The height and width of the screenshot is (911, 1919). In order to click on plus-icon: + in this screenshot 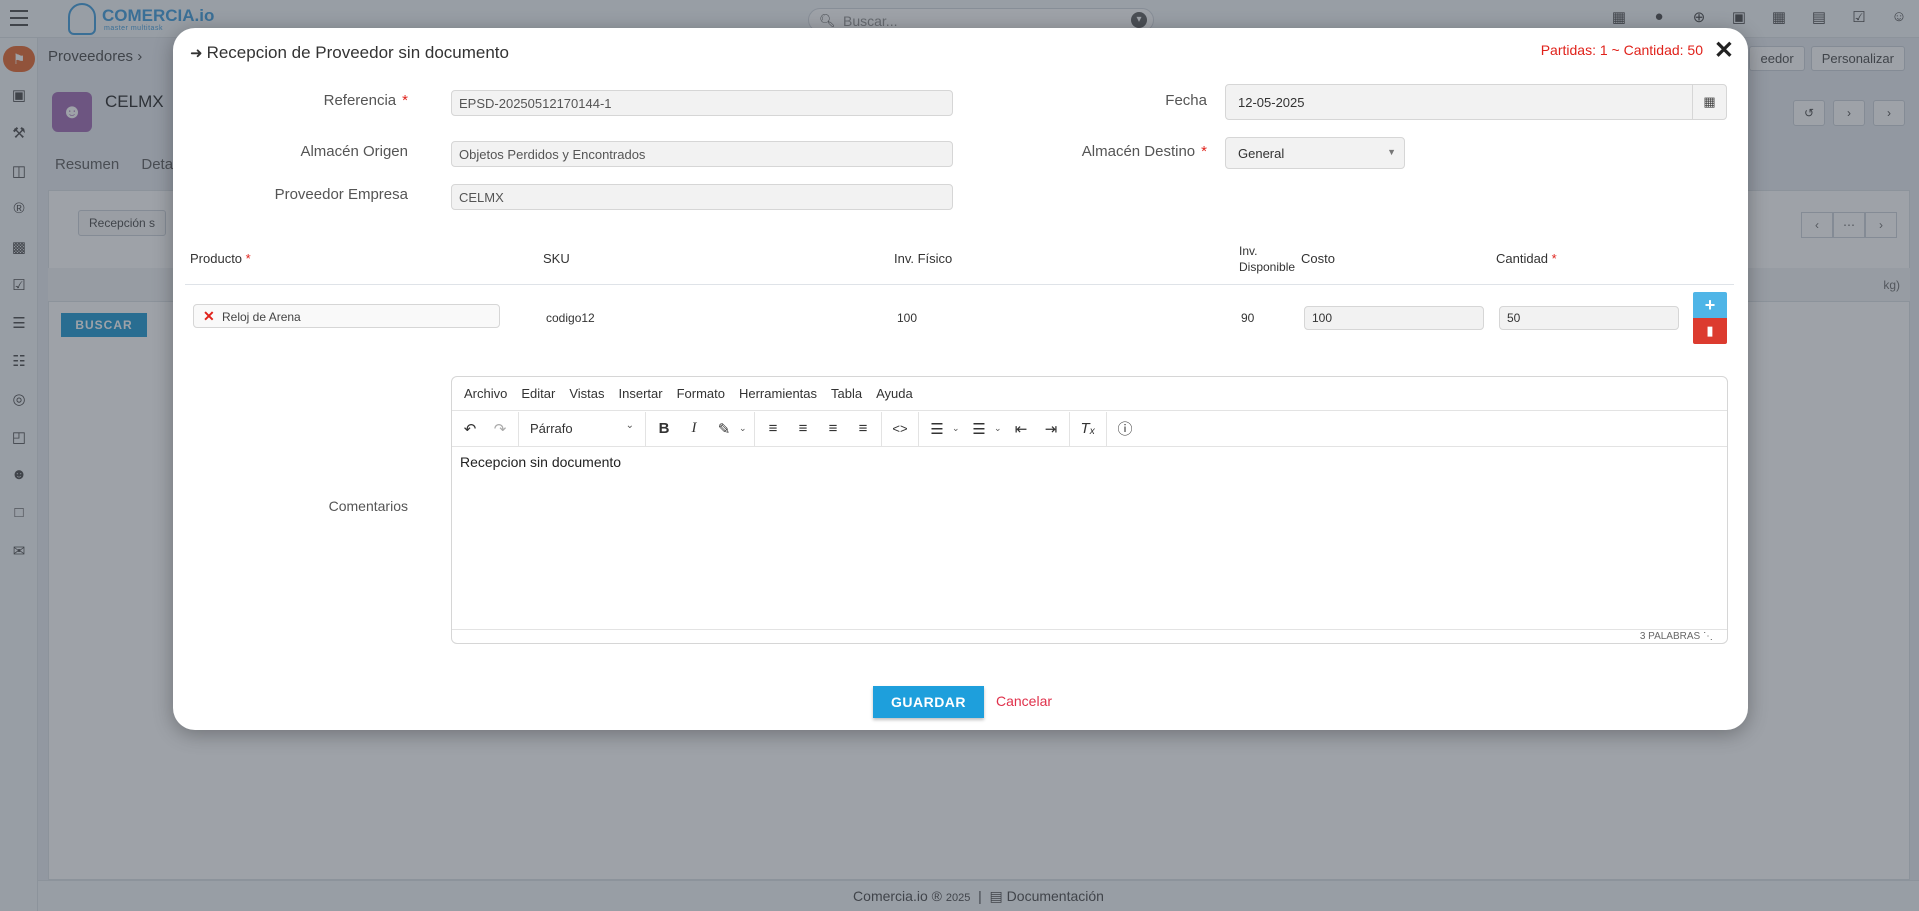, I will do `click(1710, 305)`.